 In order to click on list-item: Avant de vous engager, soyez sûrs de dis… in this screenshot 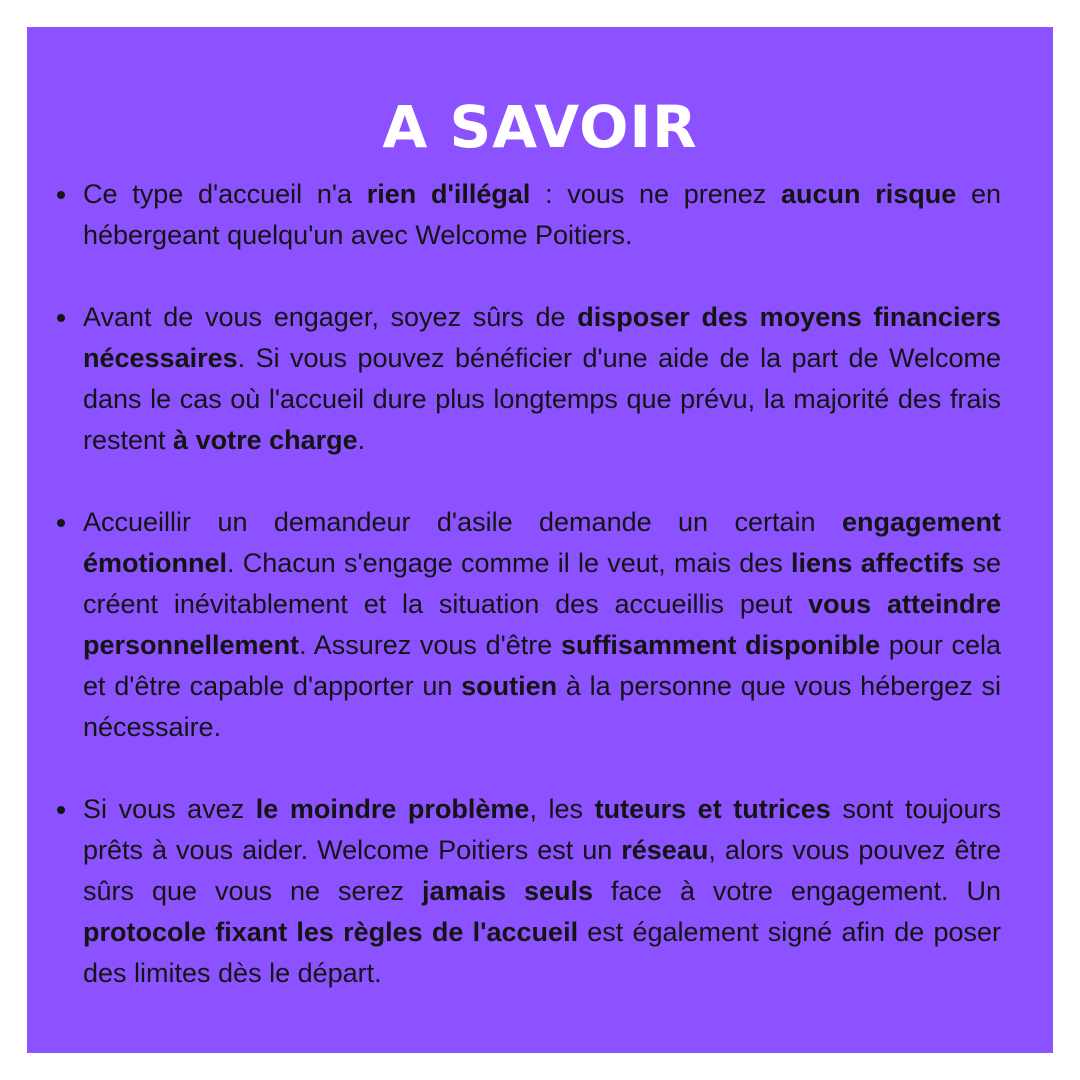, I will do `click(529, 379)`.